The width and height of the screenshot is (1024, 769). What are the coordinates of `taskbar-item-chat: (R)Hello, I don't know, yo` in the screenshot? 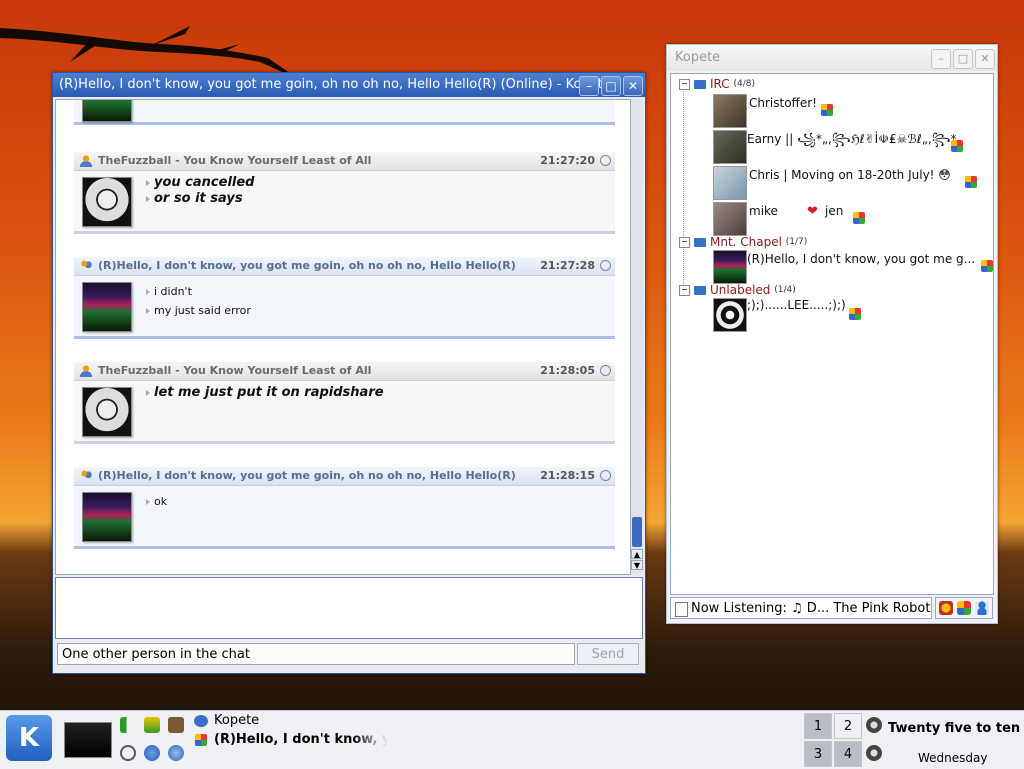 It's located at (301, 739).